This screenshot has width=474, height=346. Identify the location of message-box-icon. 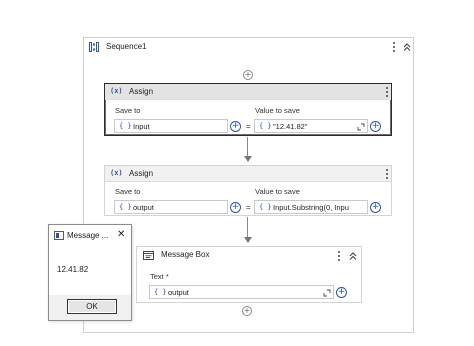
(148, 255).